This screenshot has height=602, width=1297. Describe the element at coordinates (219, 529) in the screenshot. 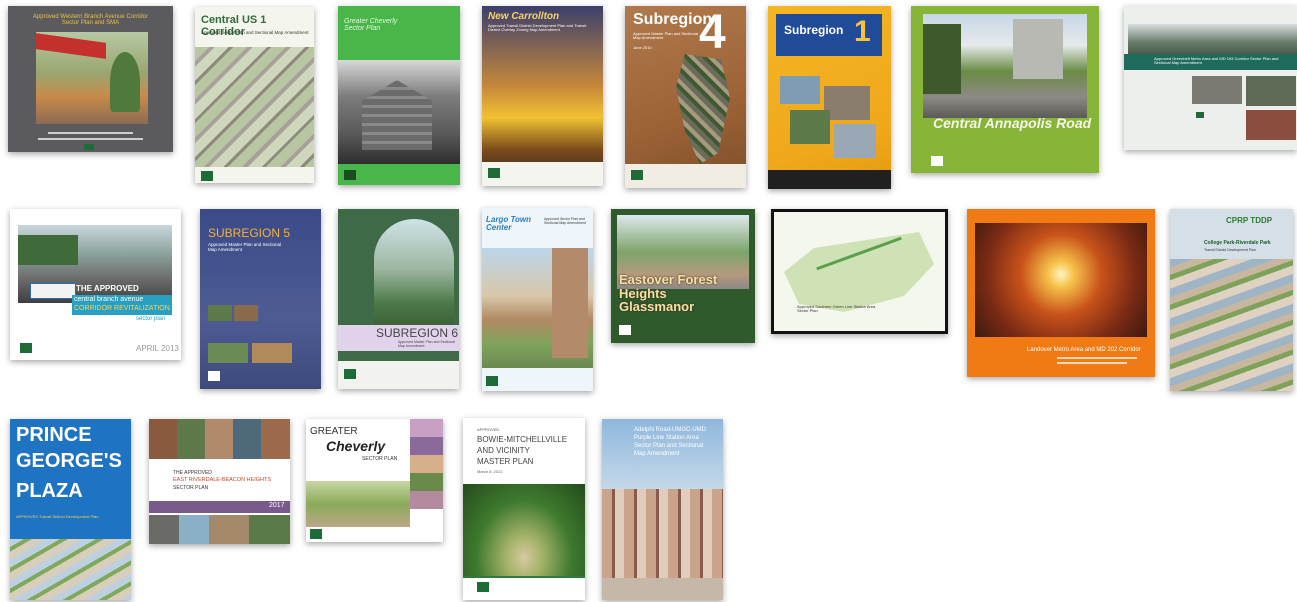

I see `cover-street-photos` at that location.